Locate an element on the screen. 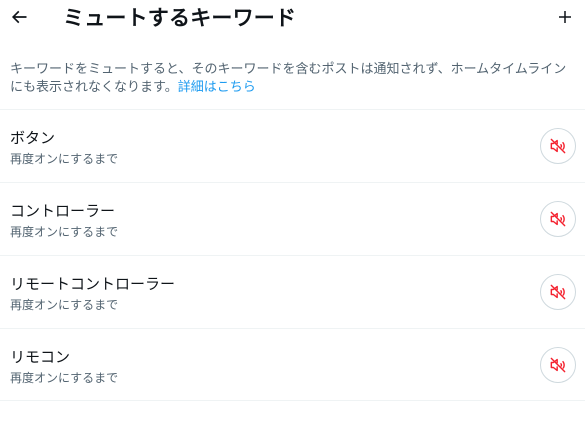 Image resolution: width=585 pixels, height=422 pixels. page-title: ミュートするキーワード is located at coordinates (180, 18).